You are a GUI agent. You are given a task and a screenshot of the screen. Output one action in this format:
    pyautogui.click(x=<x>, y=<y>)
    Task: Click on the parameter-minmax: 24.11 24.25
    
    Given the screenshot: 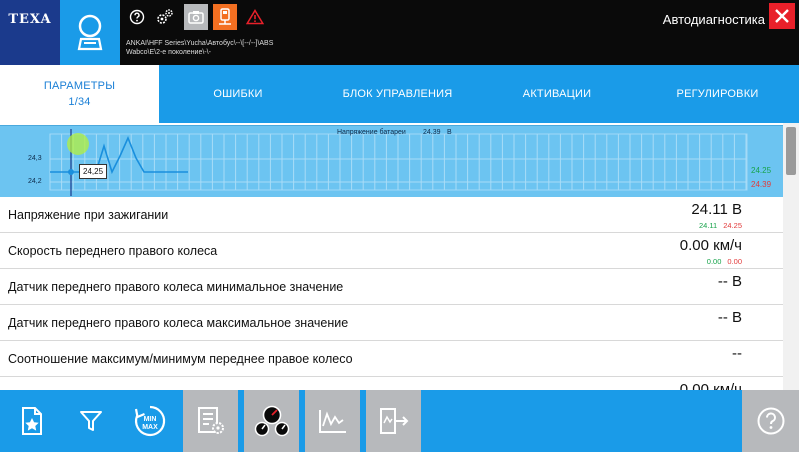 What is the action you would take?
    pyautogui.click(x=720, y=225)
    